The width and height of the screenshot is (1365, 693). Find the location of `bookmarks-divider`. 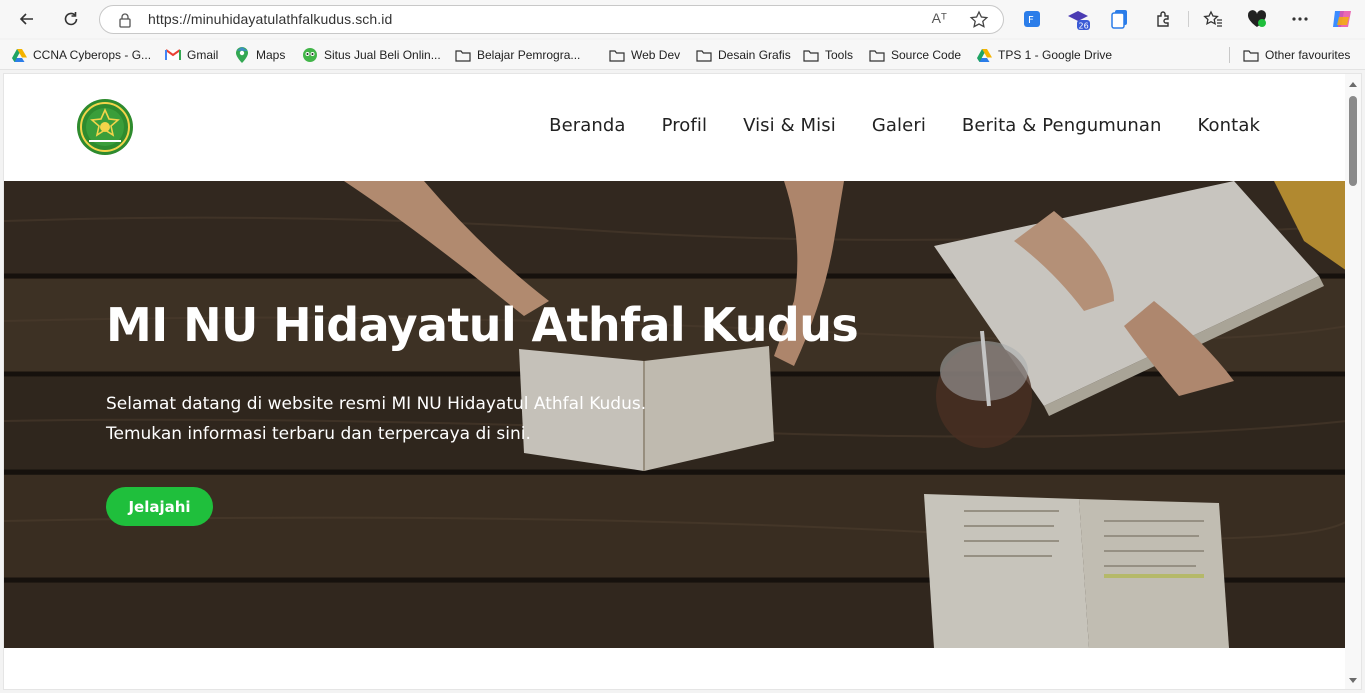

bookmarks-divider is located at coordinates (1229, 55).